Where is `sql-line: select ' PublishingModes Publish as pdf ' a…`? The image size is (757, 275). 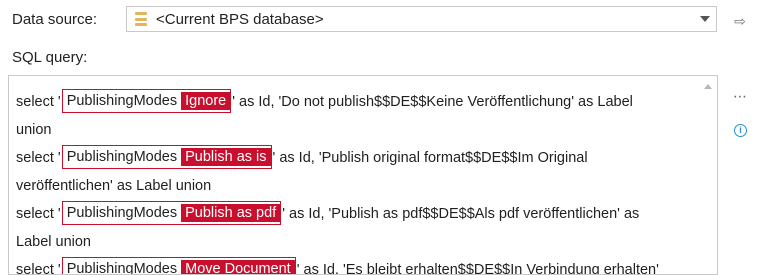
sql-line: select ' PublishingModes Publish as pdf ' a… is located at coordinates (356, 214).